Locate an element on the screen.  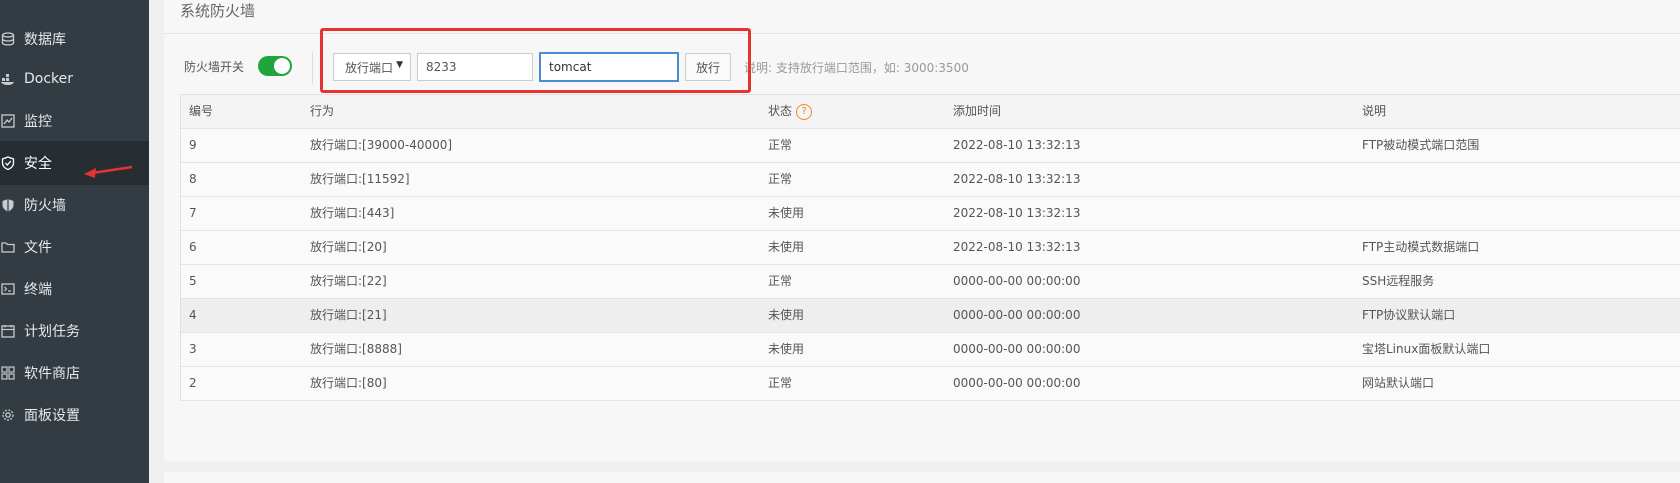
header-note: 说明 is located at coordinates (1374, 111).